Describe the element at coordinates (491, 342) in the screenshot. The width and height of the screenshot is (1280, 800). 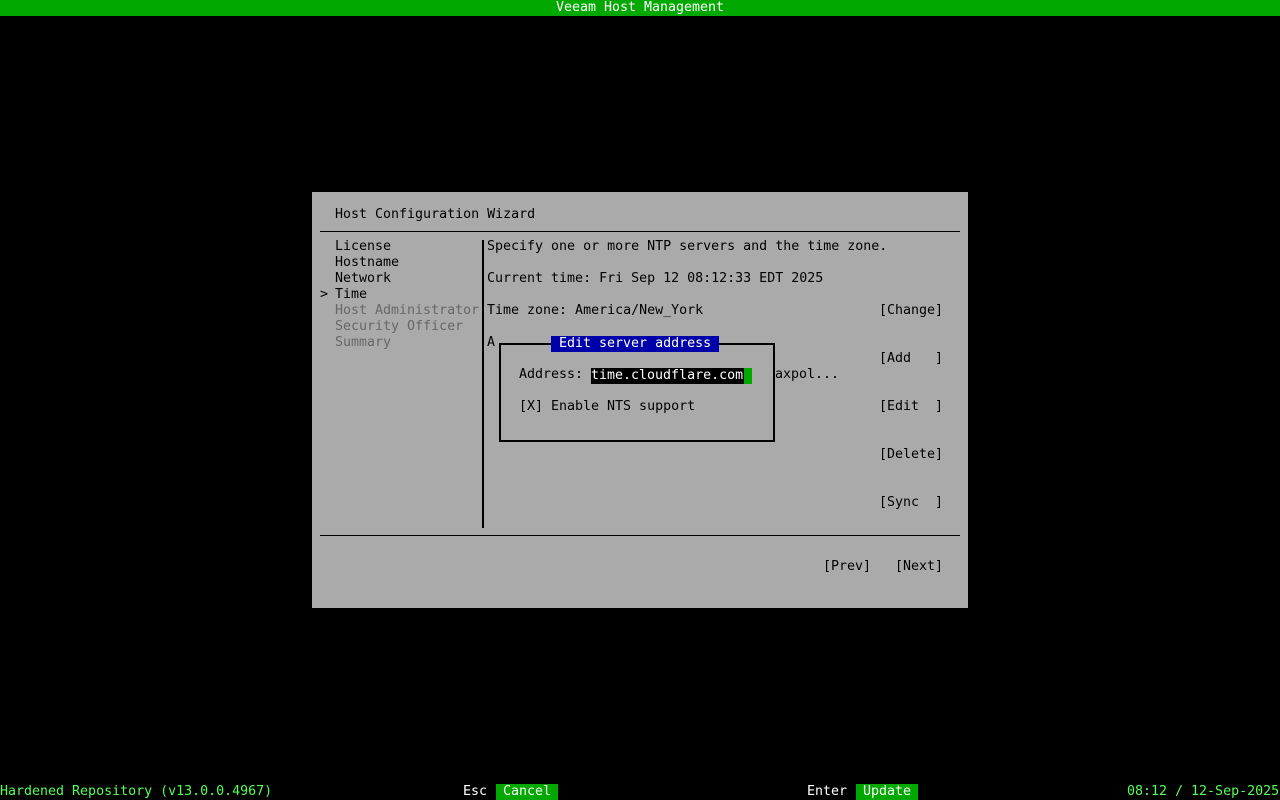
I see `obscured-list-text: A` at that location.